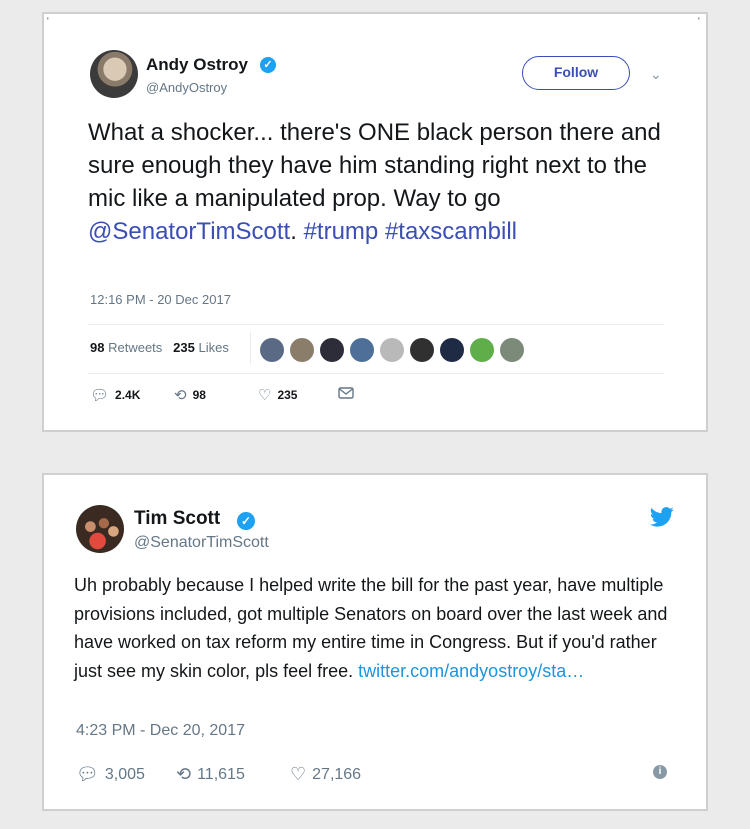 The image size is (750, 829). Describe the element at coordinates (221, 774) in the screenshot. I see `retweet-count: 11,615` at that location.